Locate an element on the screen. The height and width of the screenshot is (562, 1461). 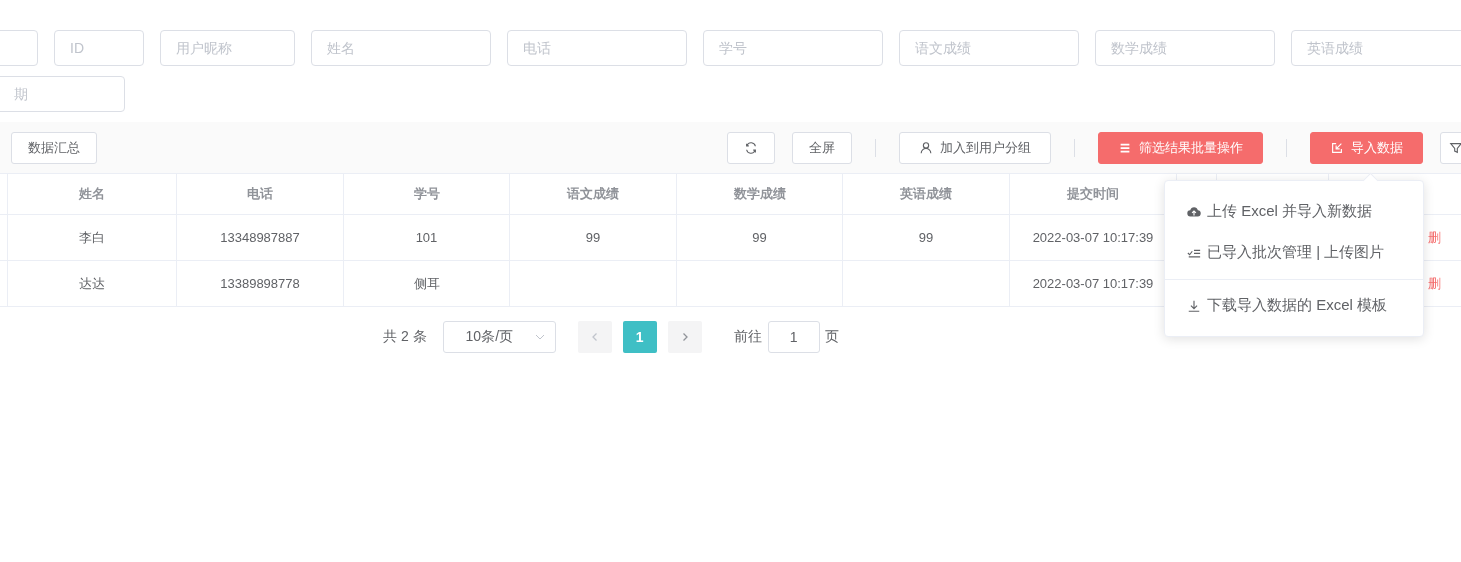
chevron-down-icon is located at coordinates (539, 337).